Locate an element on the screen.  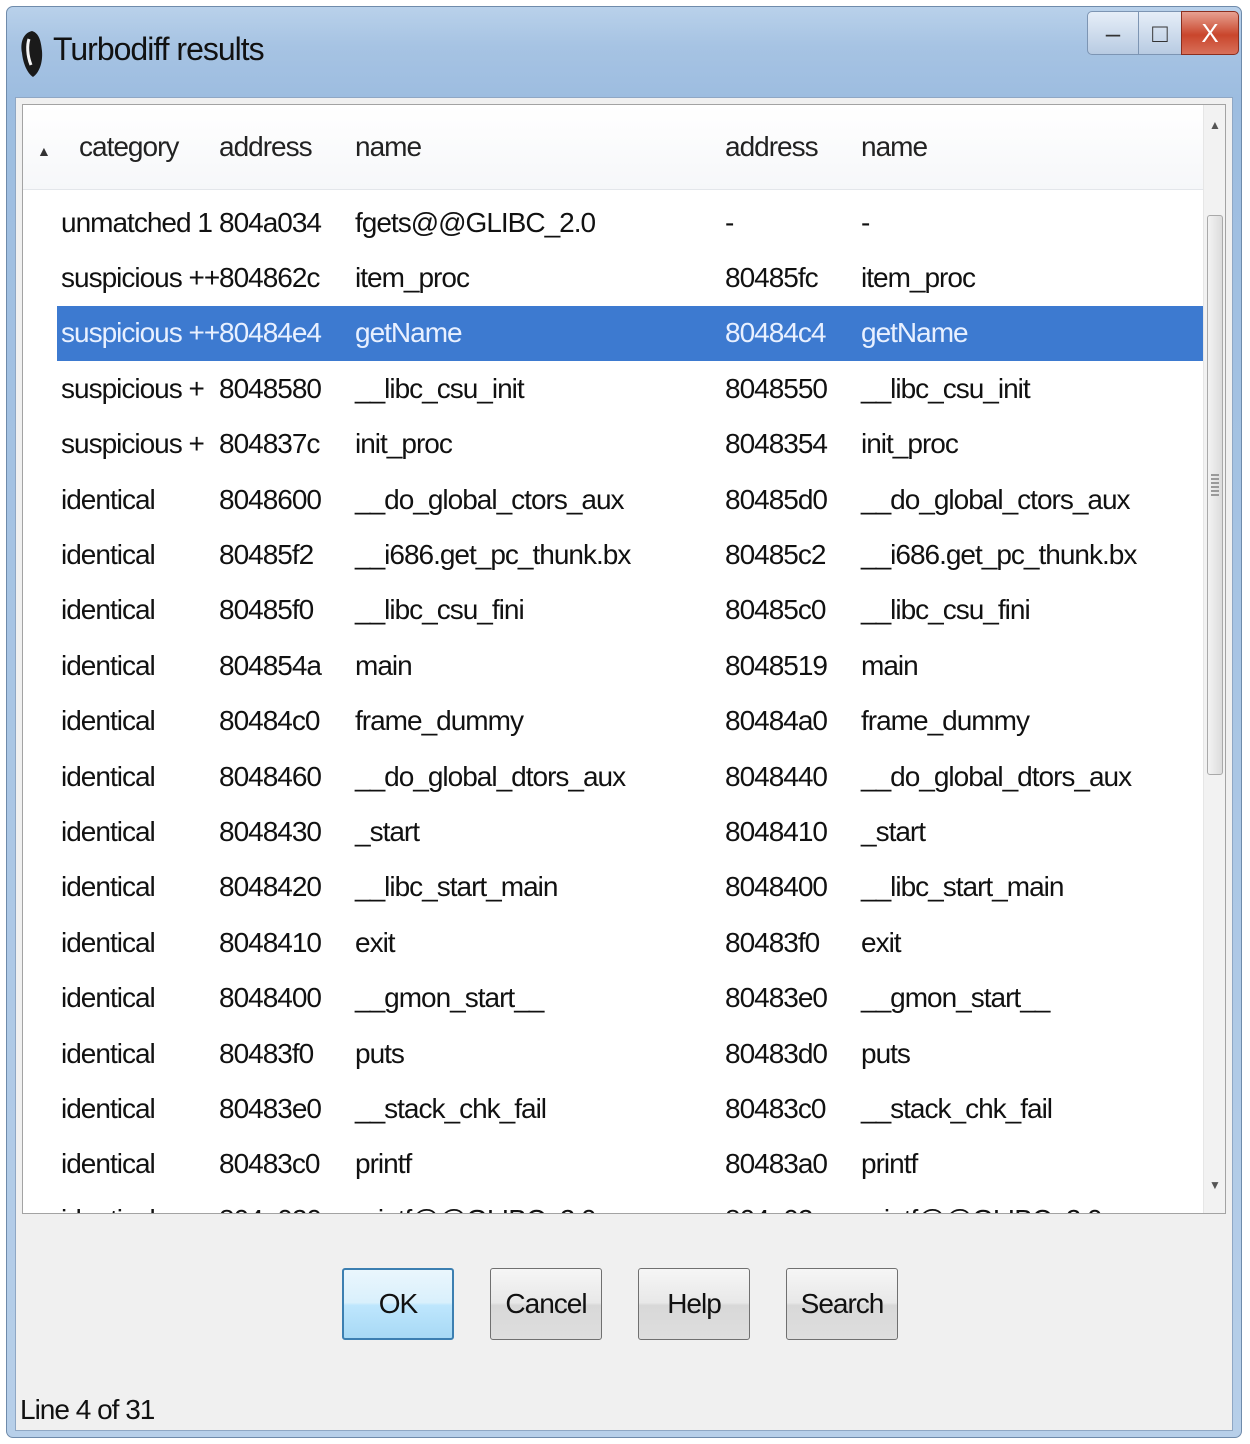
cell-name-2: __do_global_dtors_aux is located at coordinates (996, 776).